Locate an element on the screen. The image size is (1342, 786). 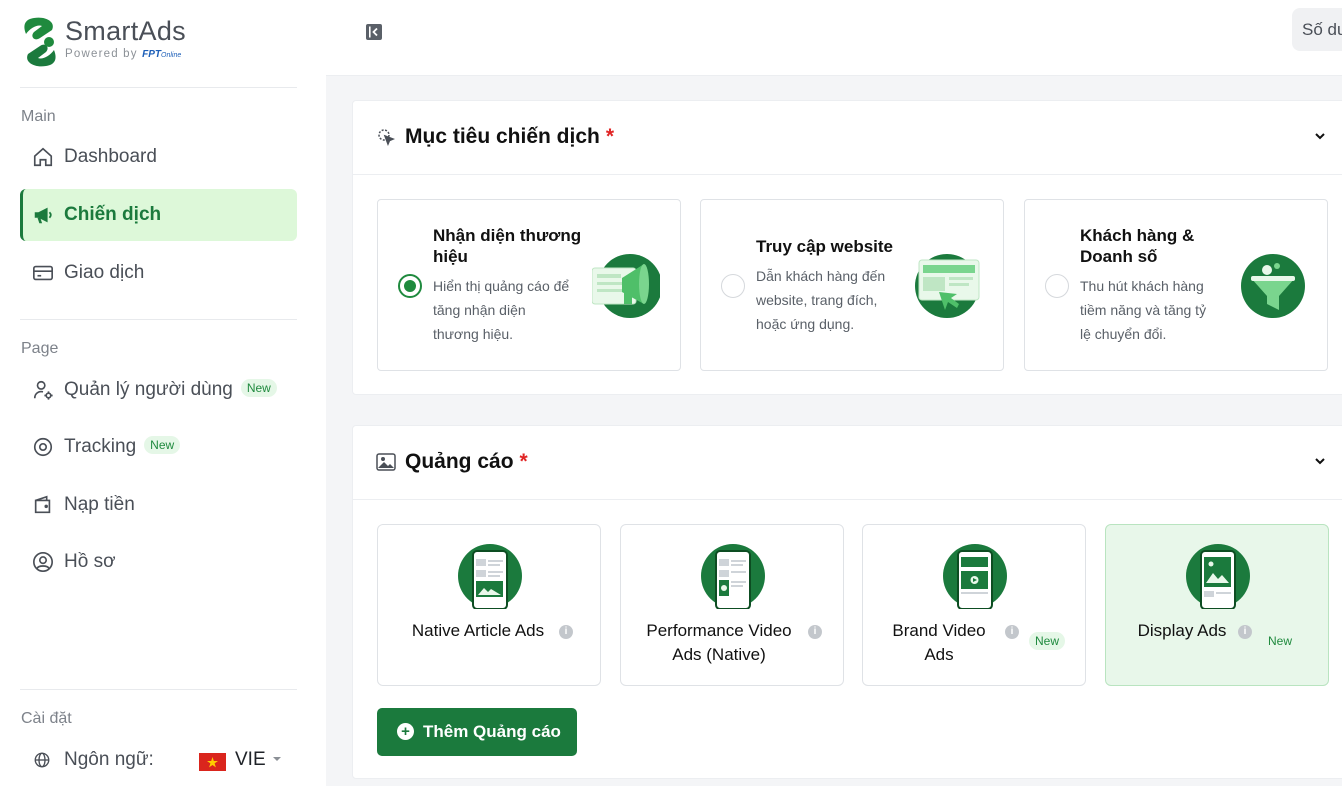
profile-icon is located at coordinates (43, 562).